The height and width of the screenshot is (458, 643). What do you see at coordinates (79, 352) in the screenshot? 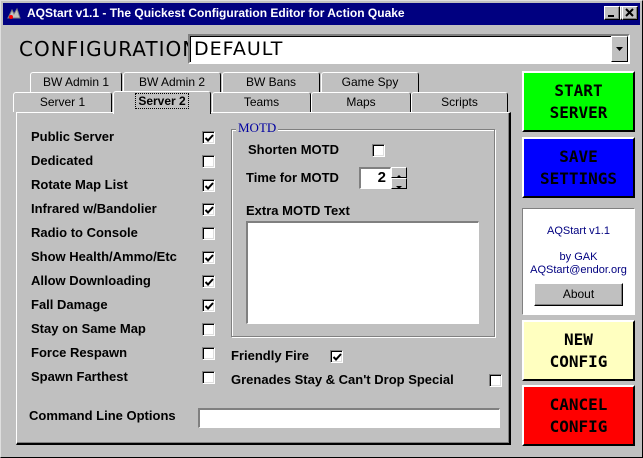
I see `option-label: Force Respawn` at bounding box center [79, 352].